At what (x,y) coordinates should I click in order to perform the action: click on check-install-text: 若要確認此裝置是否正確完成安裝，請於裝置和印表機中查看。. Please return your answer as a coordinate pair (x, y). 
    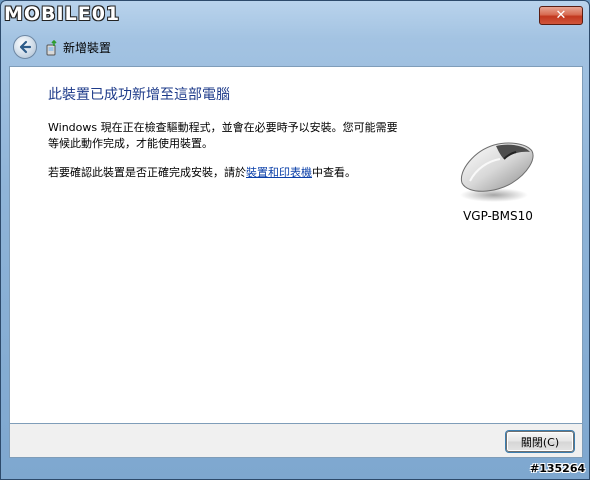
    Looking at the image, I should click on (202, 173).